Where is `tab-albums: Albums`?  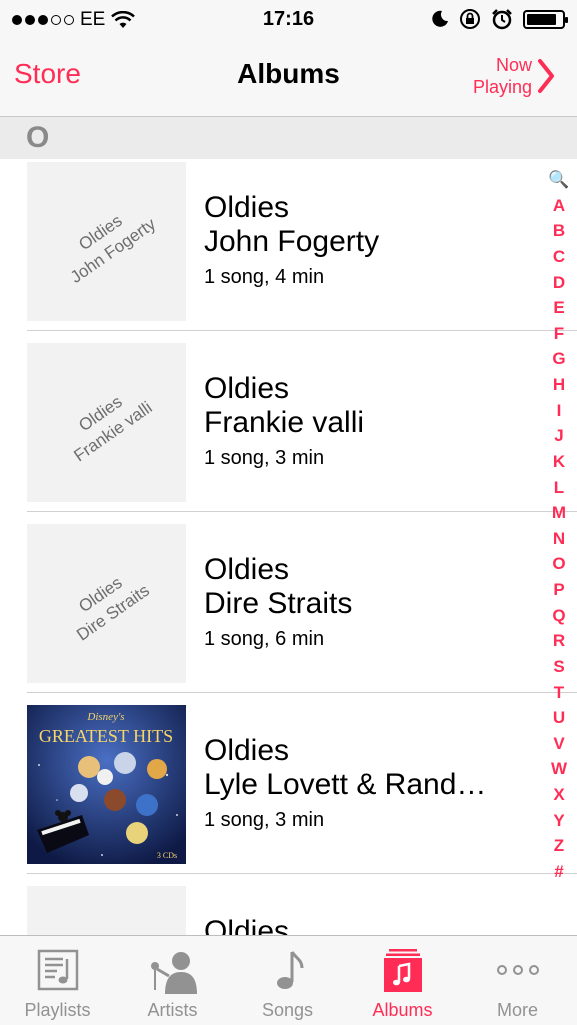
tab-albums: Albums is located at coordinates (402, 980).